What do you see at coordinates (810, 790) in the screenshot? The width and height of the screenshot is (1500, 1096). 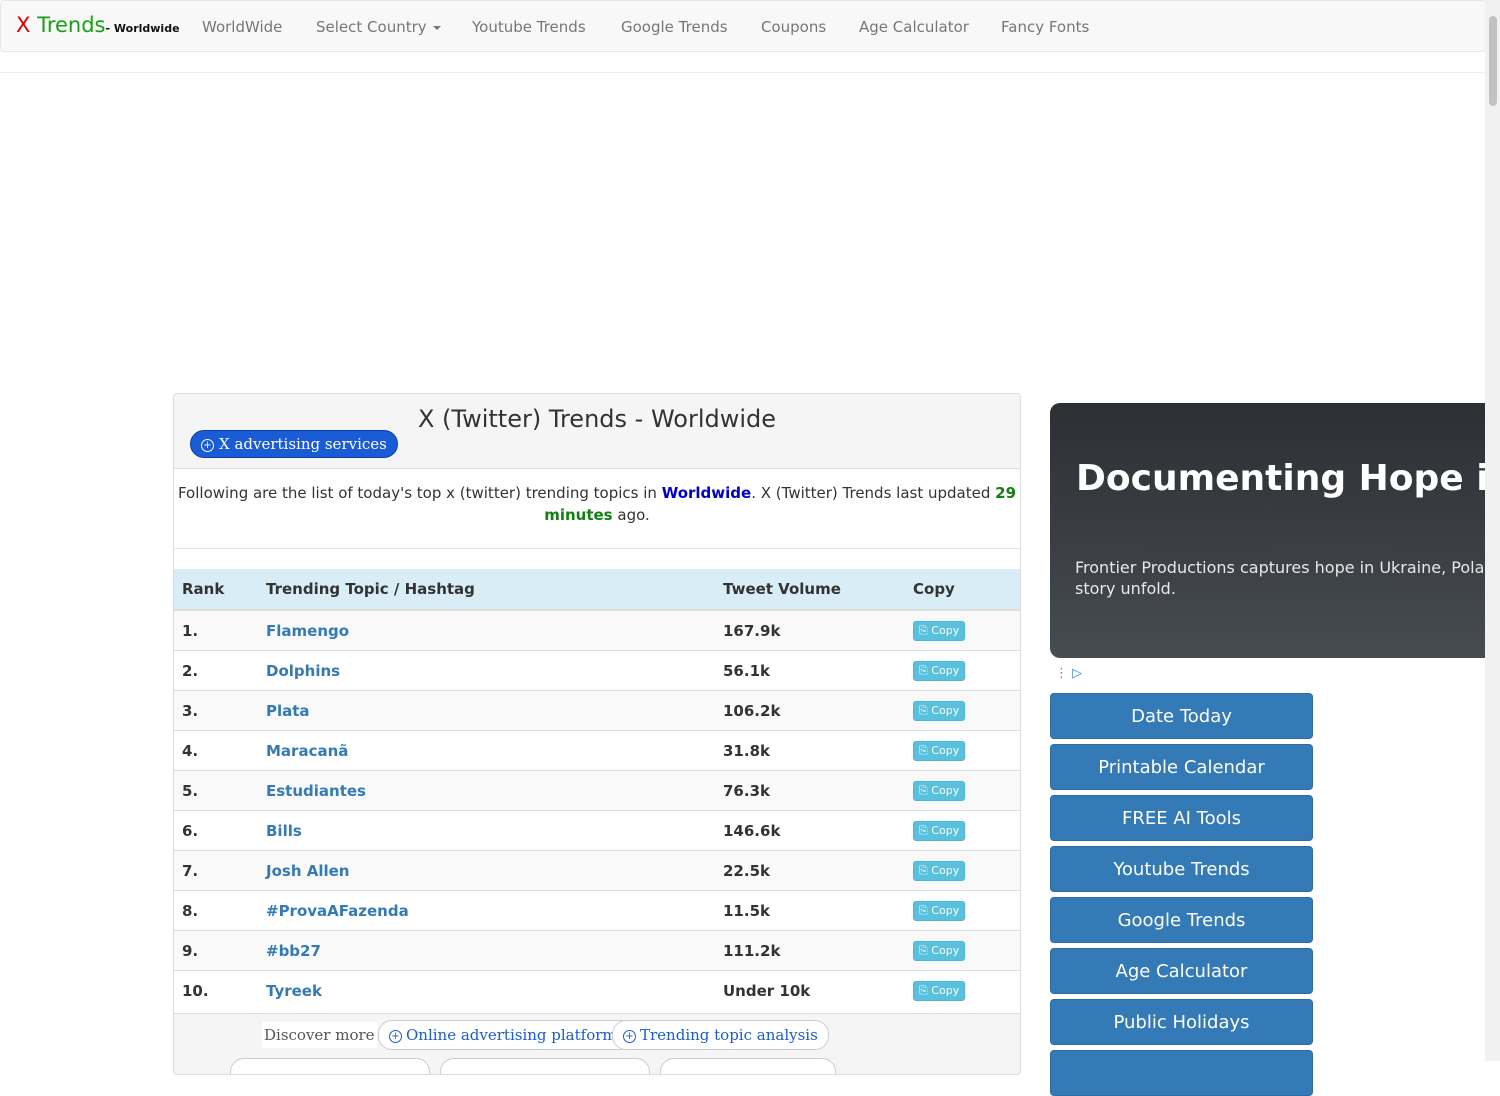 I see `volume-cell: 76.3k` at bounding box center [810, 790].